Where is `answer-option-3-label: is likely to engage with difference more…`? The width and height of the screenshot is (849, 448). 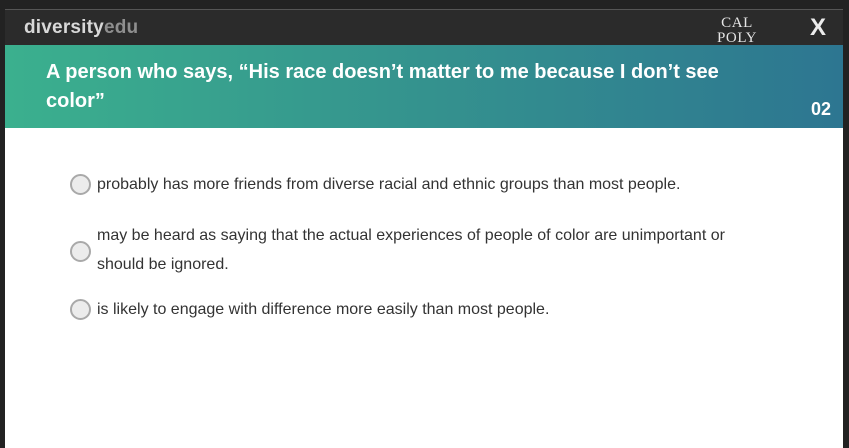 answer-option-3-label: is likely to engage with difference more… is located at coordinates (323, 309).